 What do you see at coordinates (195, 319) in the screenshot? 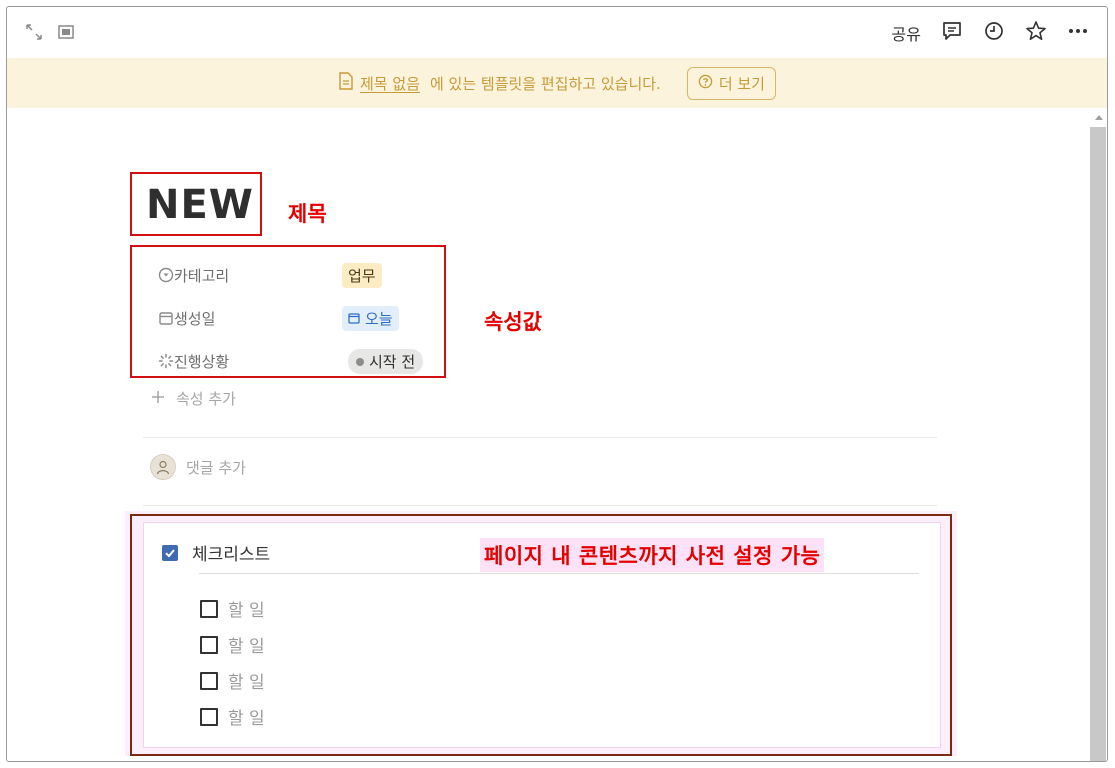
I see `property-name-created: 생성일` at bounding box center [195, 319].